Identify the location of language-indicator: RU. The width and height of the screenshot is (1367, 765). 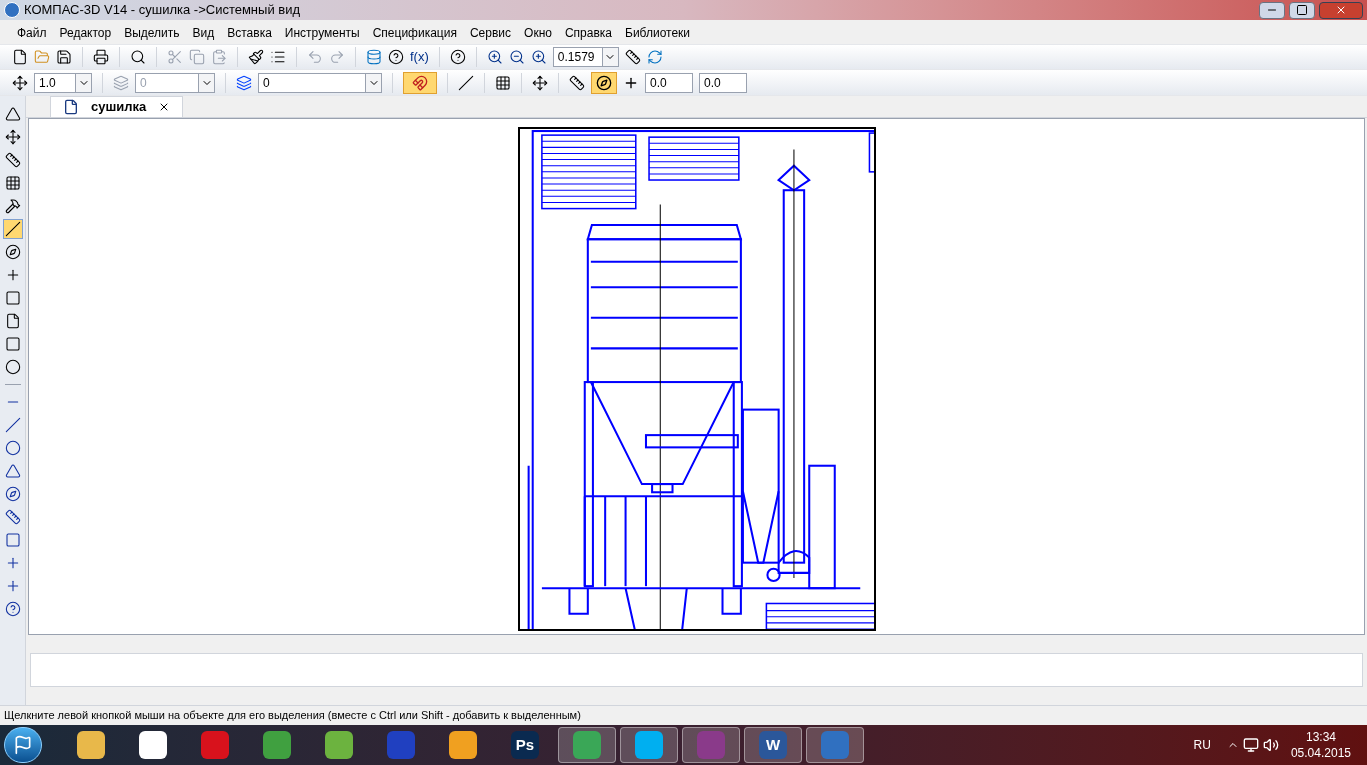
(1202, 745).